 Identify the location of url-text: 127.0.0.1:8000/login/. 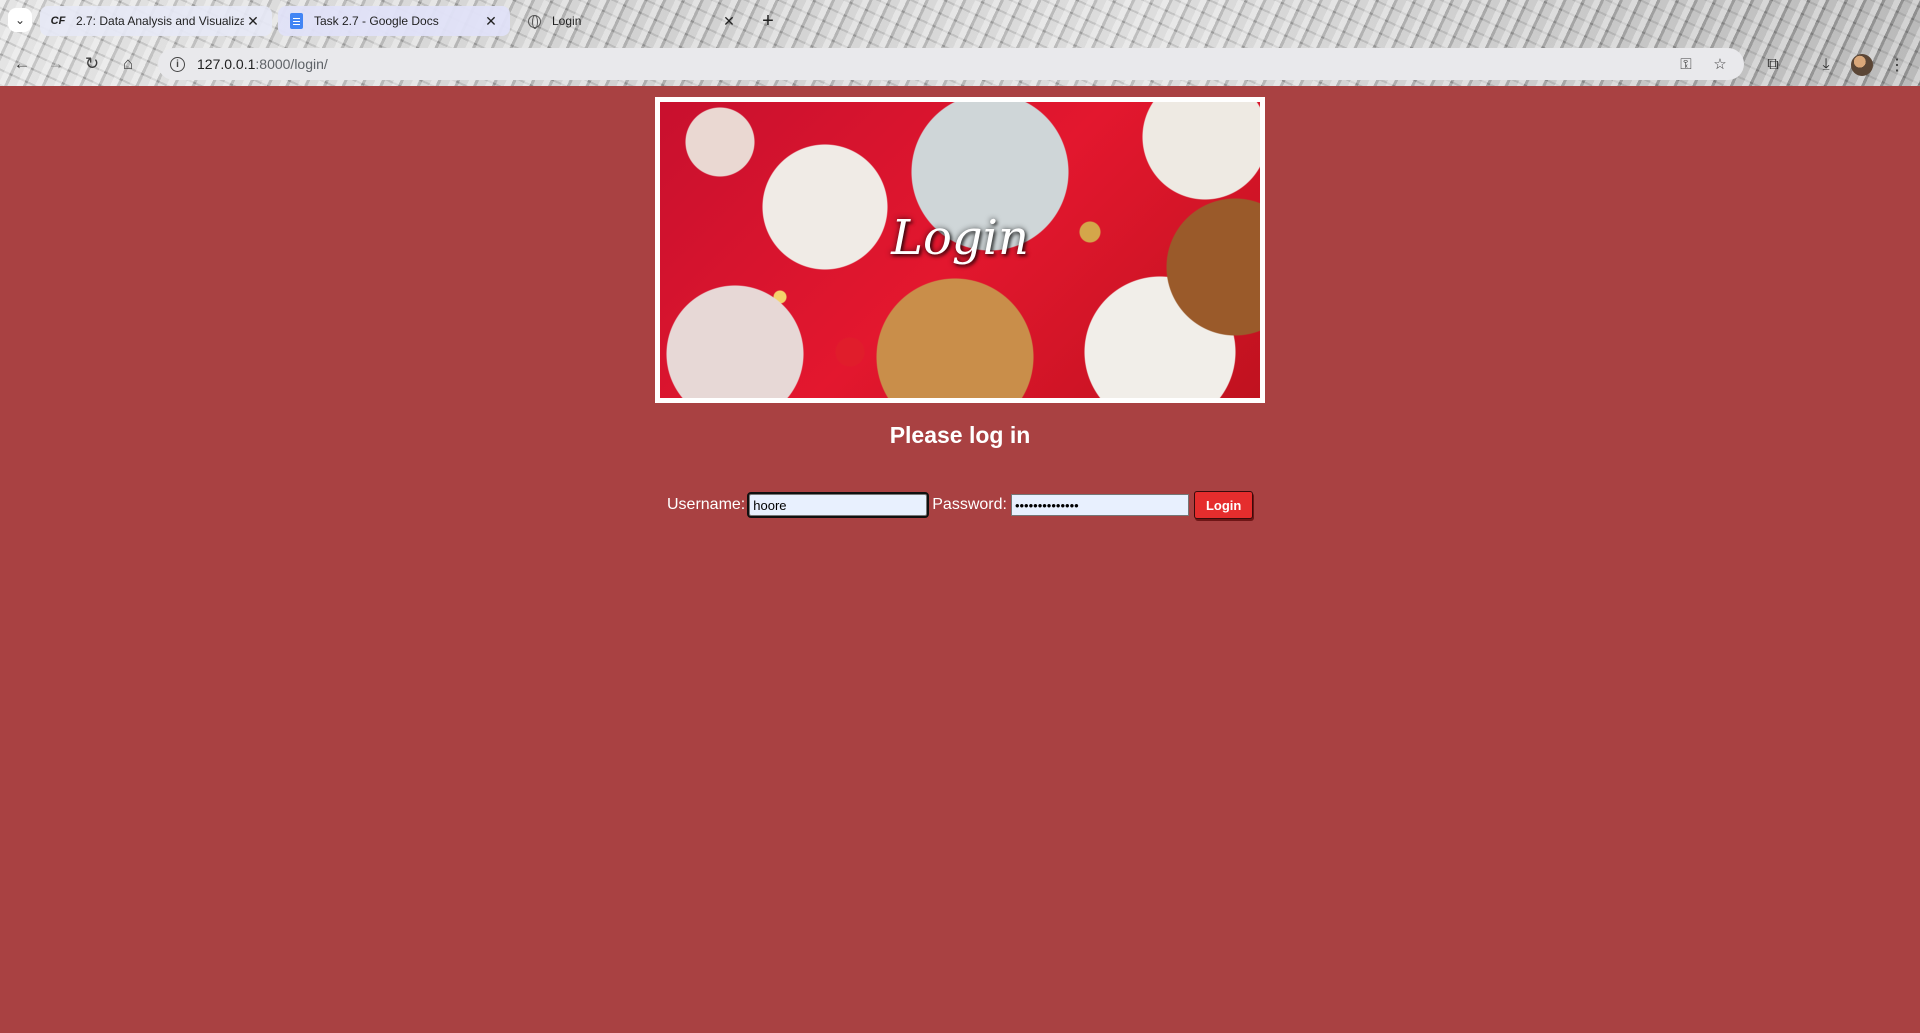
(262, 64).